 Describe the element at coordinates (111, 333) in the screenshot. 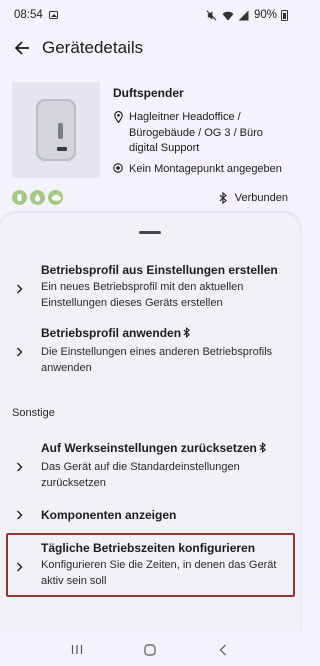

I see `action-title-text: Betriebsprofil anwenden` at that location.